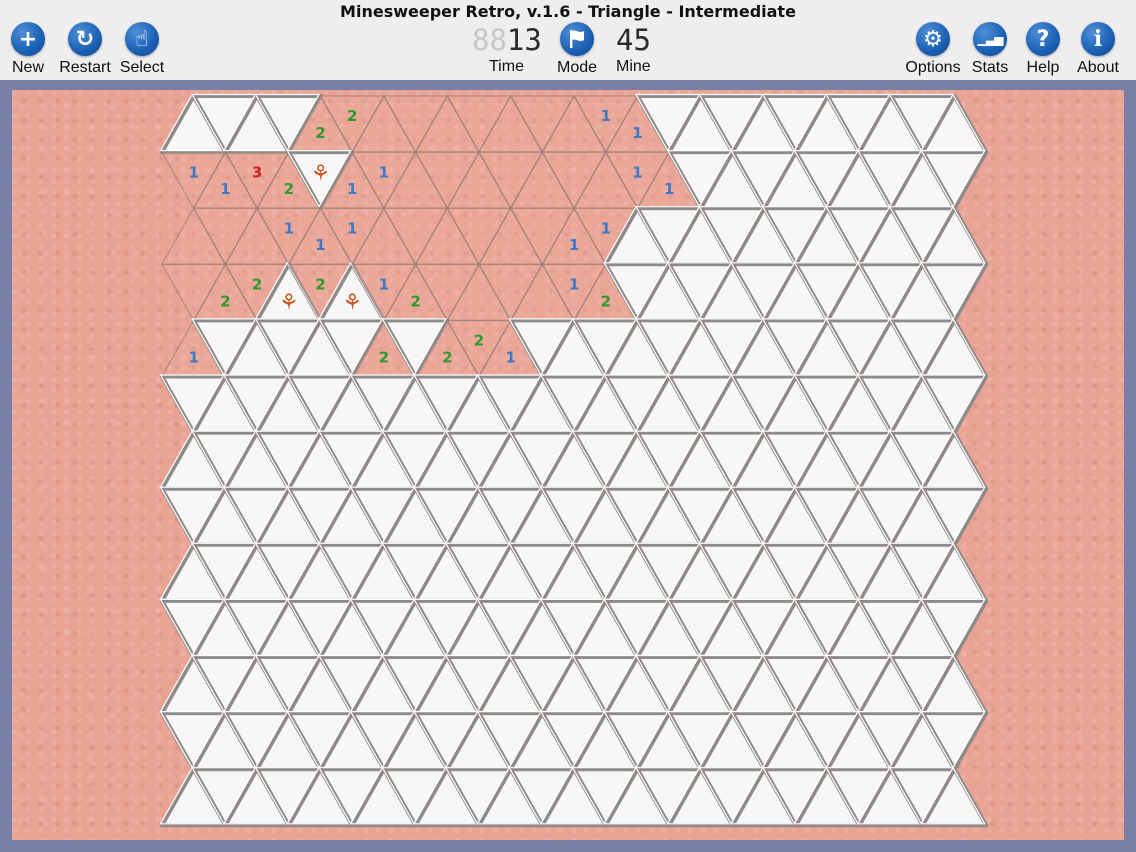 The width and height of the screenshot is (1136, 852). I want to click on new-button: + New, so click(30, 50).